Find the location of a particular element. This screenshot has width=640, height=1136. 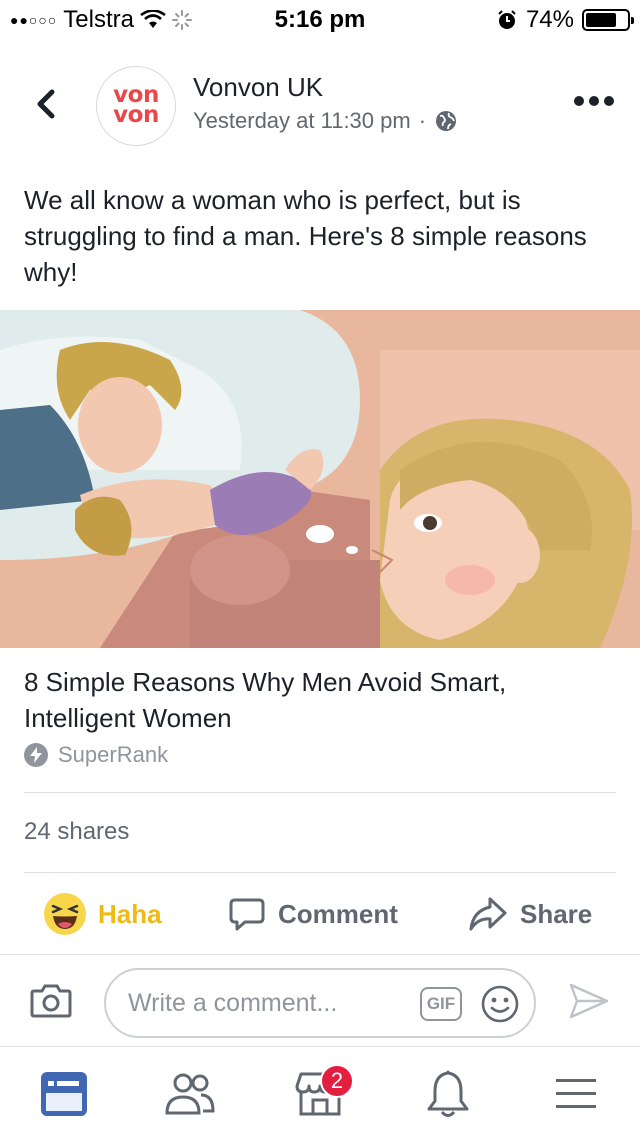

bell-icon is located at coordinates (448, 1093).